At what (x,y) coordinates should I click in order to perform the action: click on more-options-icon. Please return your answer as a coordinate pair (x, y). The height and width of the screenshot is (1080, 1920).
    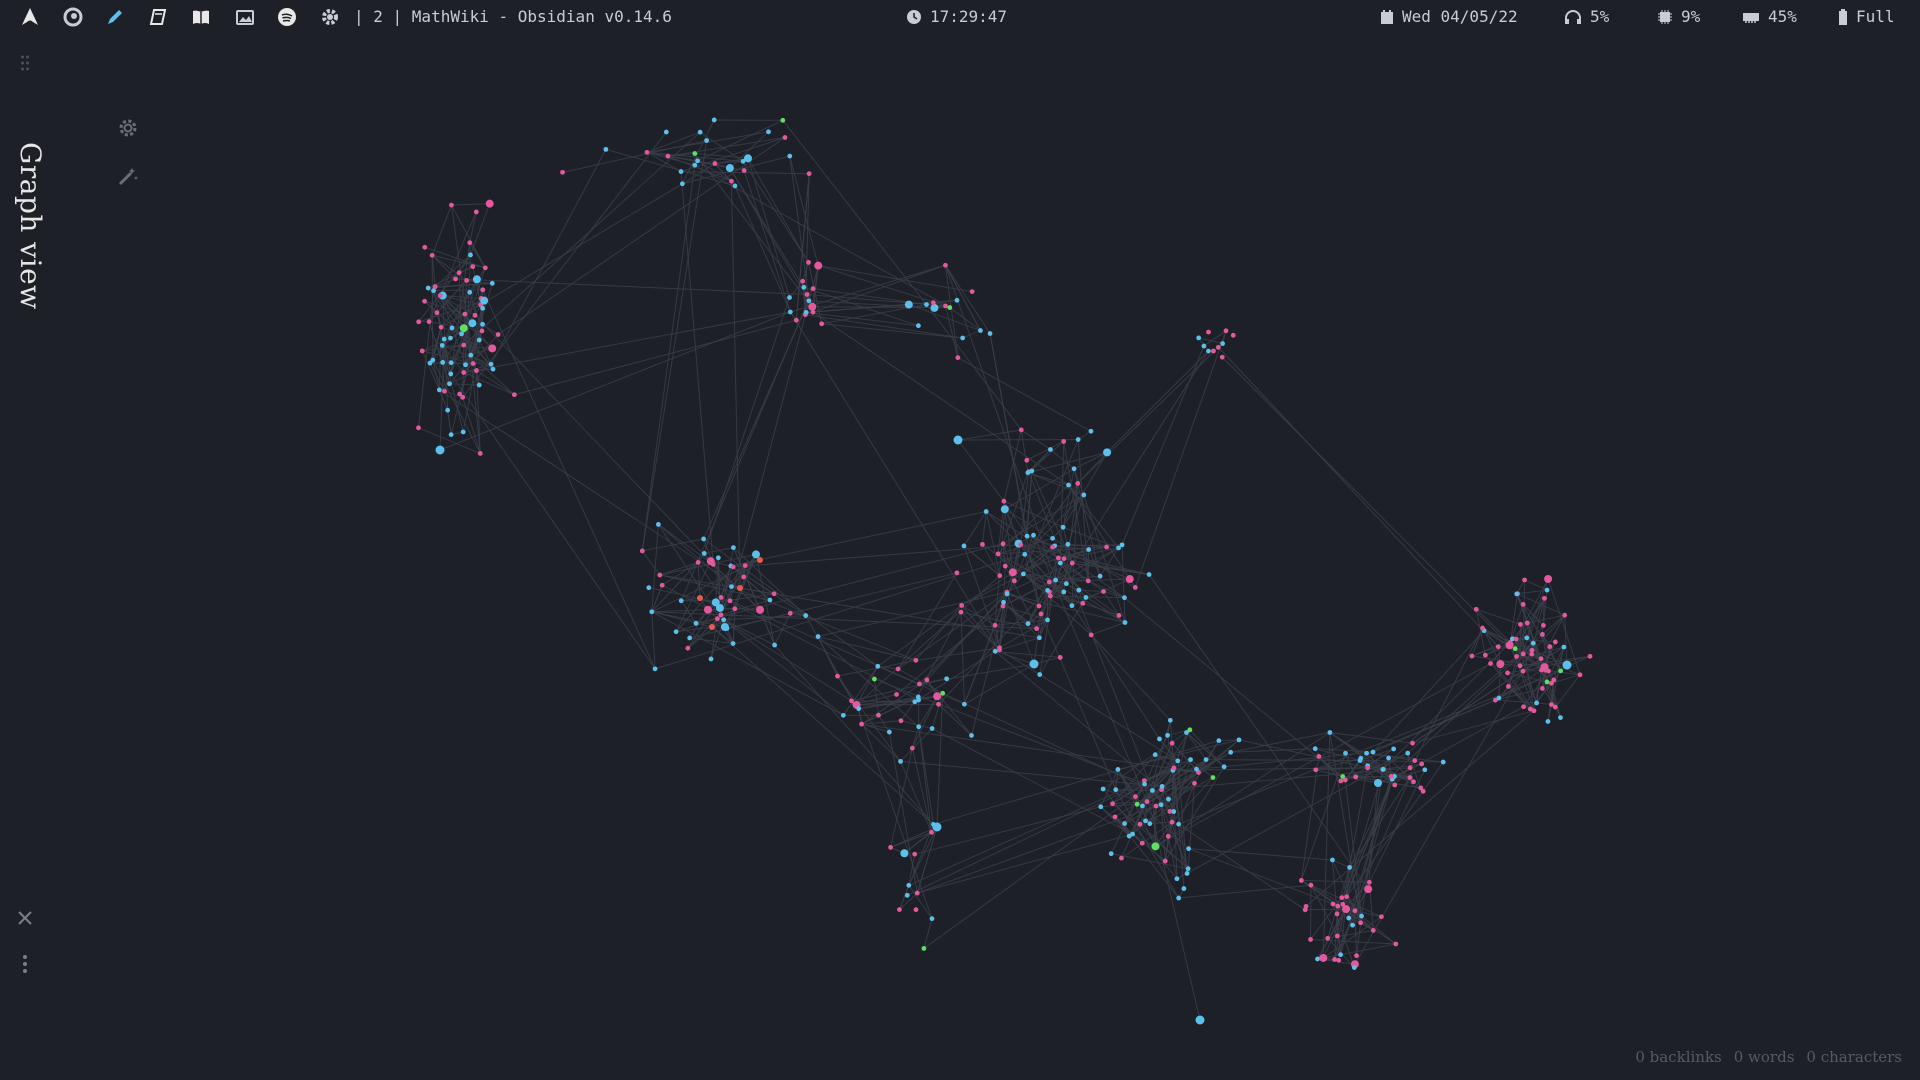
    Looking at the image, I should click on (25, 964).